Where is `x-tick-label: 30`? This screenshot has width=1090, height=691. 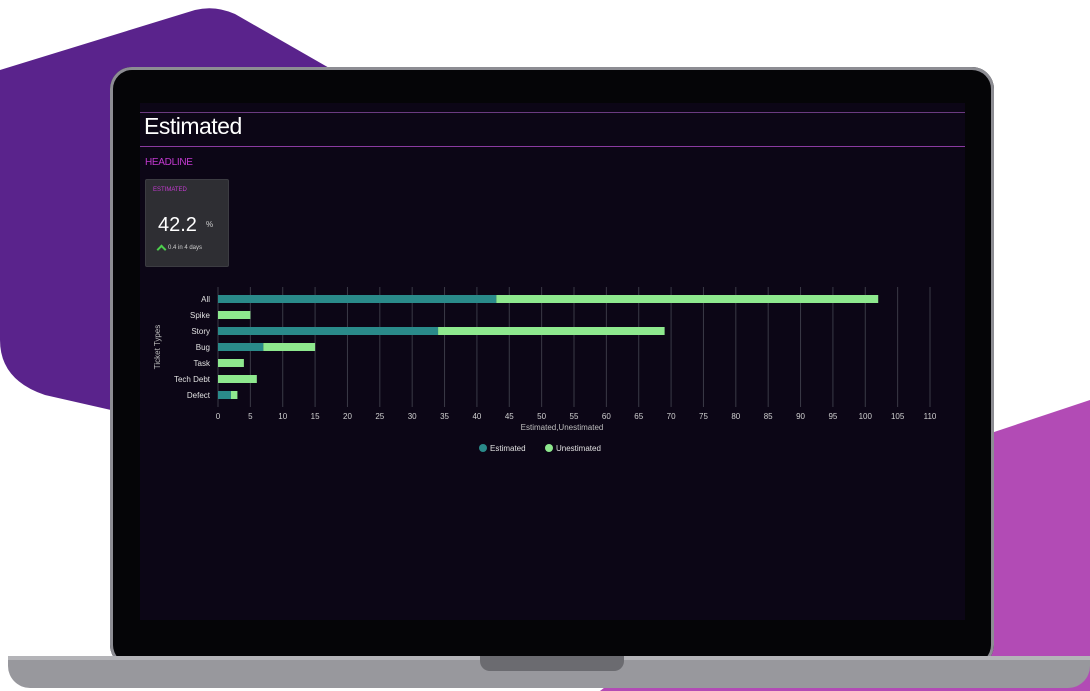 x-tick-label: 30 is located at coordinates (412, 416).